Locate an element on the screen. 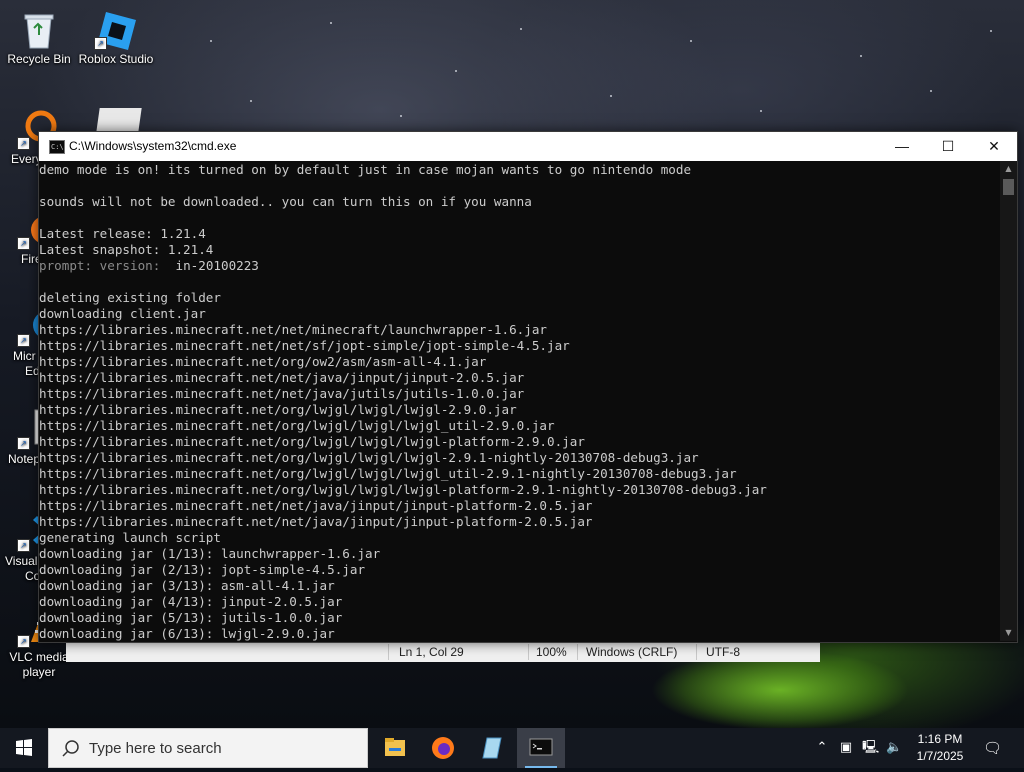 Image resolution: width=1024 pixels, height=772 pixels. prompt-label: prompt: version: is located at coordinates (103, 265).